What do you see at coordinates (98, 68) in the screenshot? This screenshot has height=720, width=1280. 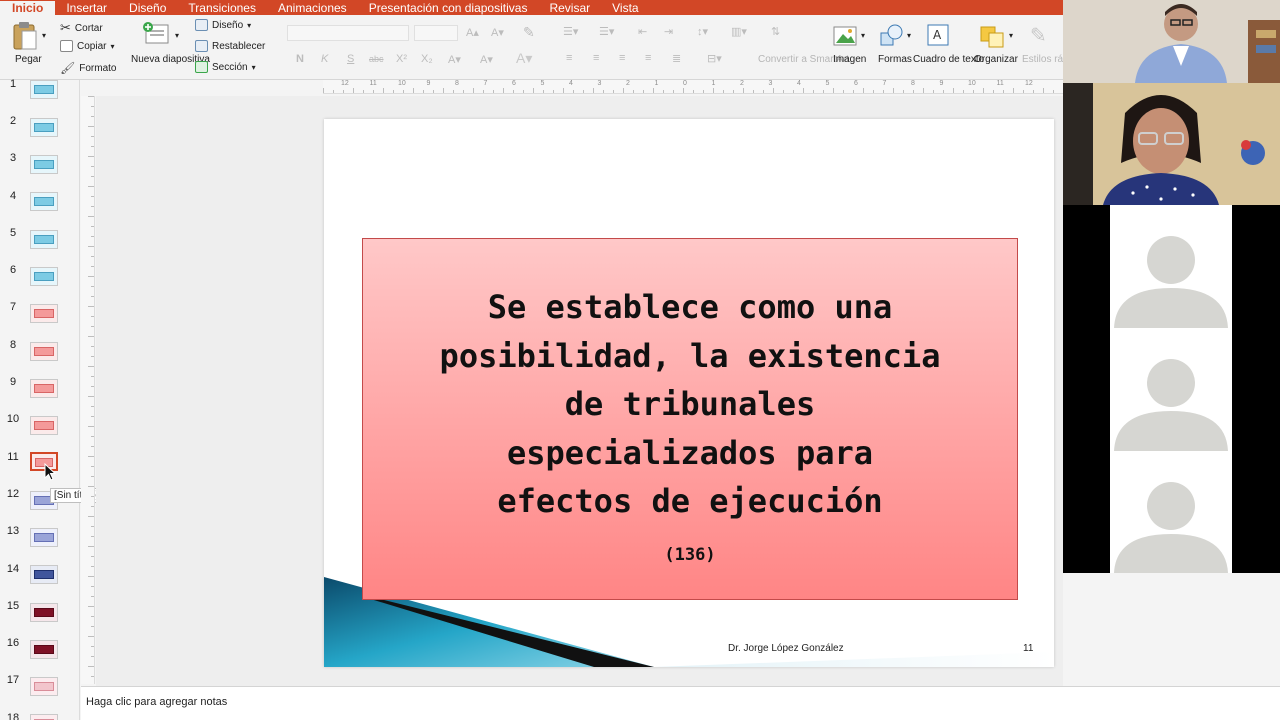 I see `format-label: Formato` at bounding box center [98, 68].